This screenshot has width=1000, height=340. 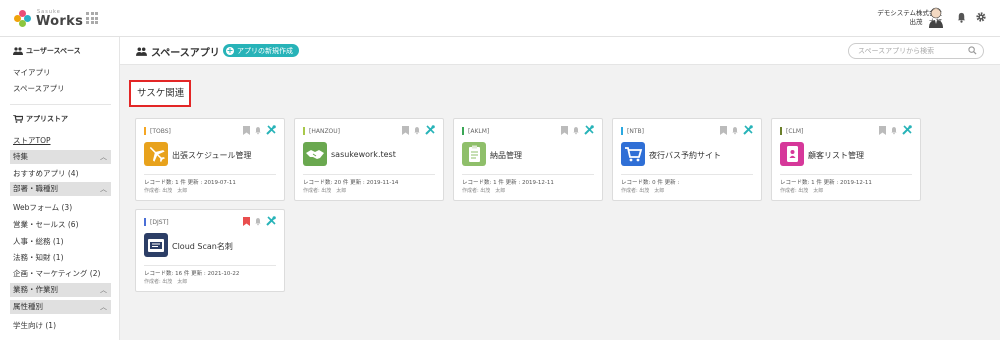 I want to click on sidebar-item-hr: 人事・総務 (1), so click(x=38, y=241).